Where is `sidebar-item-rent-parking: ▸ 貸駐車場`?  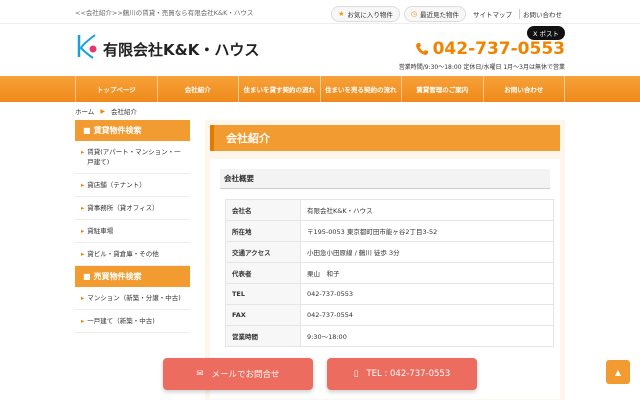
sidebar-item-rent-parking: ▸ 貸駐車場 is located at coordinates (132, 231).